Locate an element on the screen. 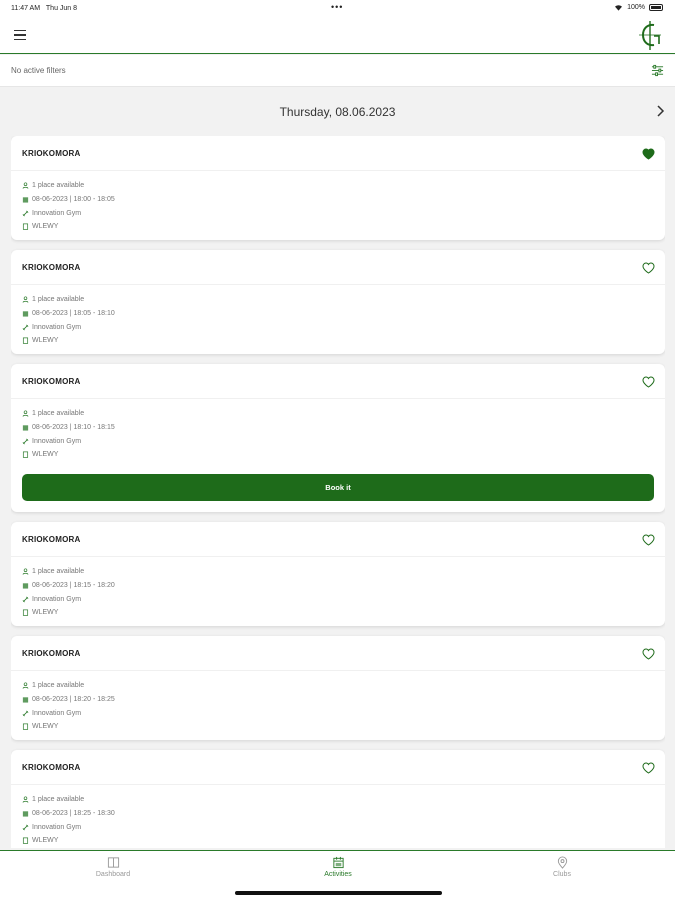 The width and height of the screenshot is (675, 900). calendar-icon is located at coordinates (338, 862).